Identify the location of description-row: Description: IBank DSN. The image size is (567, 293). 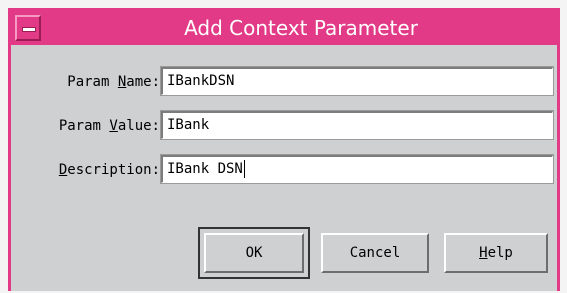
(284, 169).